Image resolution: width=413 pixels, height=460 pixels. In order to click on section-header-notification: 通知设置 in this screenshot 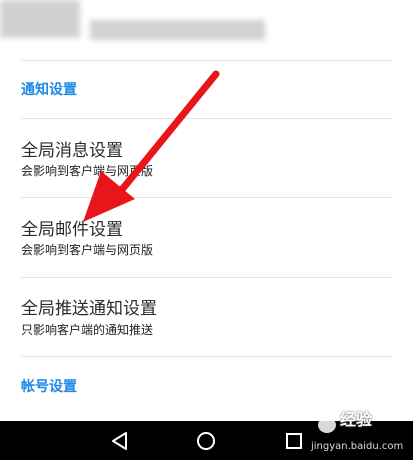, I will do `click(49, 90)`.